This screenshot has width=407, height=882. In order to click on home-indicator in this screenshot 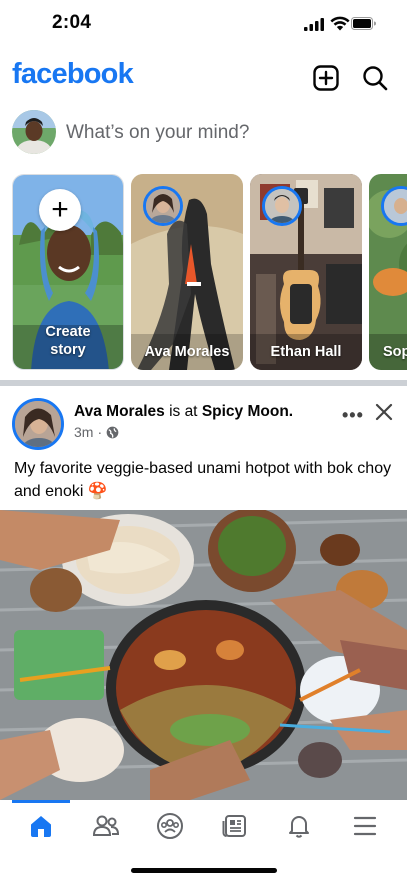, I will do `click(204, 870)`.